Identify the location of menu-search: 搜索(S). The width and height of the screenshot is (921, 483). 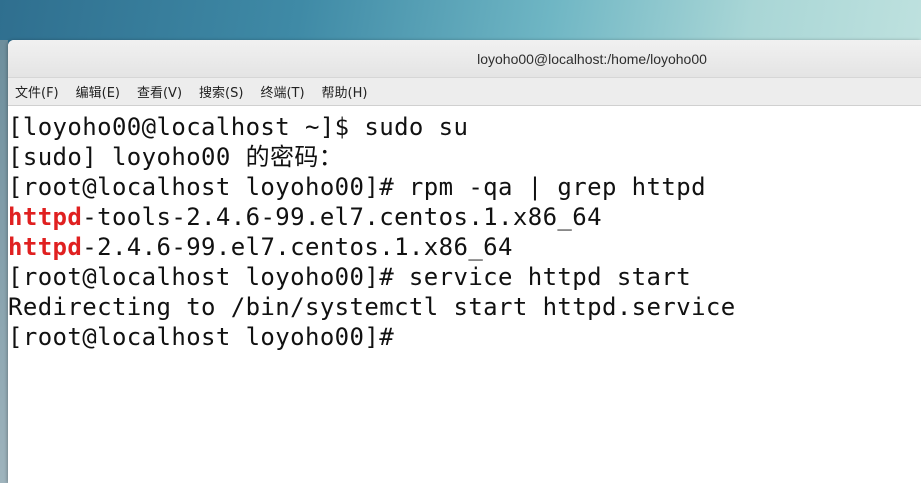
(224, 91).